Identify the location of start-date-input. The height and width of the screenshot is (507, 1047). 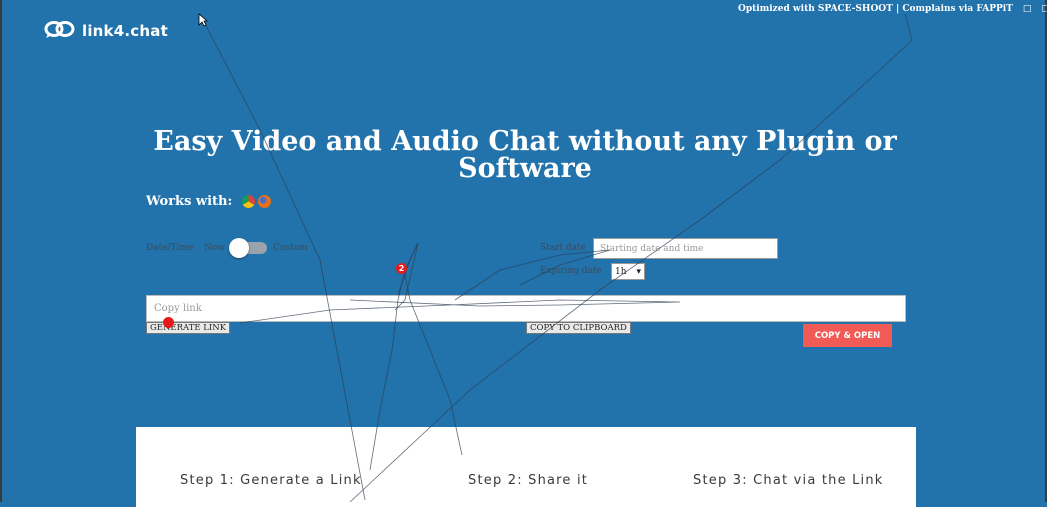
(685, 248).